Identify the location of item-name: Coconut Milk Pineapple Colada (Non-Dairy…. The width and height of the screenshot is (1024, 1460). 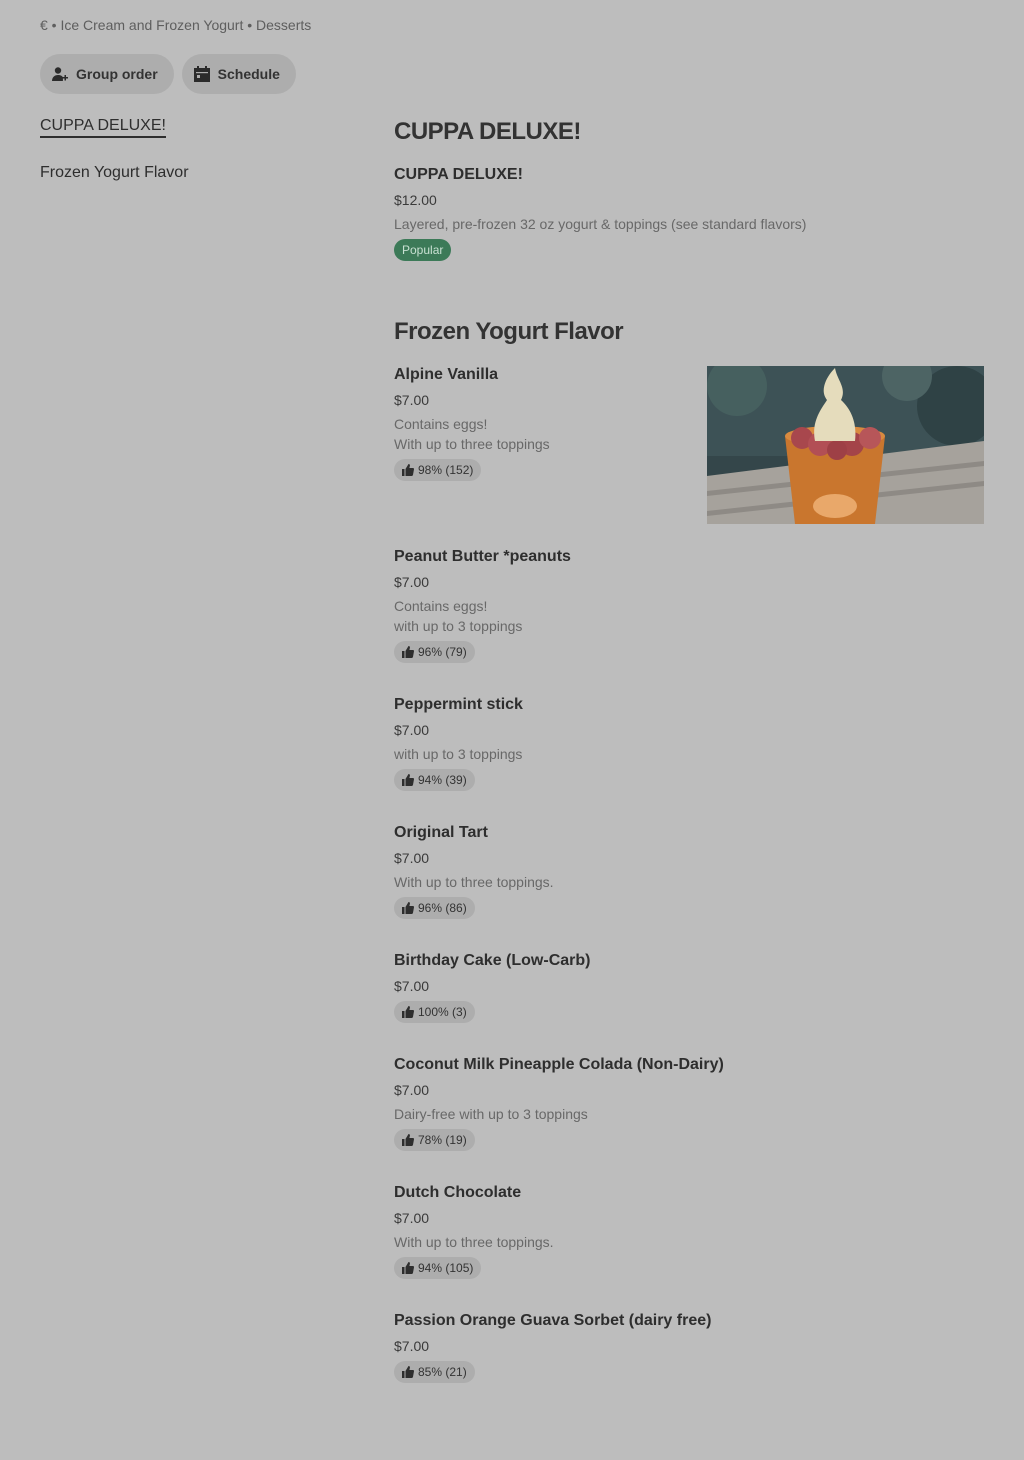
(559, 1064).